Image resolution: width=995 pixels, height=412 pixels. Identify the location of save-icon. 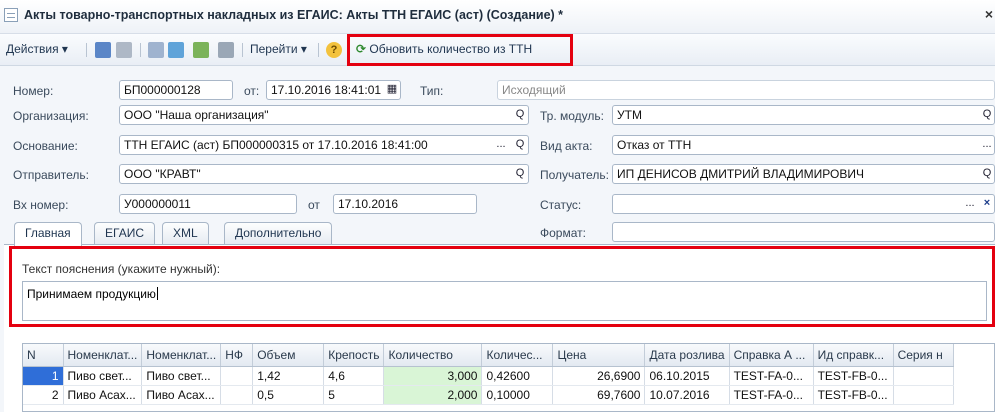
(103, 50).